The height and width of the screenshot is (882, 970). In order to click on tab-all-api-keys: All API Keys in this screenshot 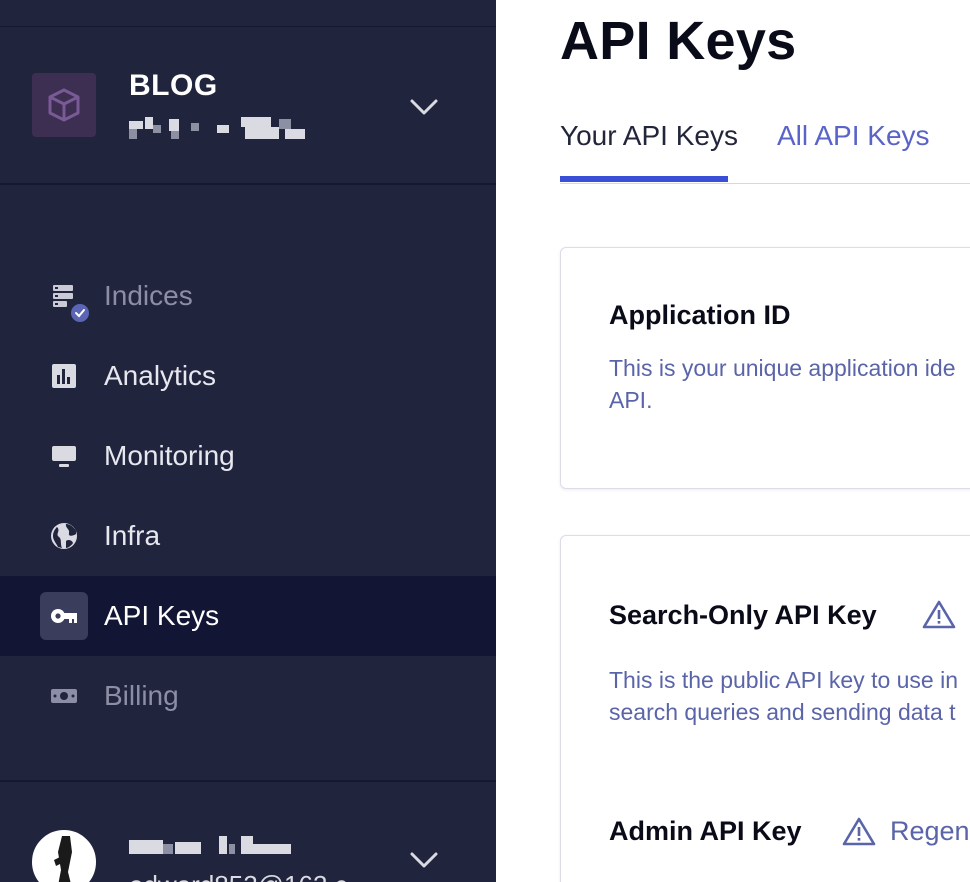, I will do `click(853, 136)`.